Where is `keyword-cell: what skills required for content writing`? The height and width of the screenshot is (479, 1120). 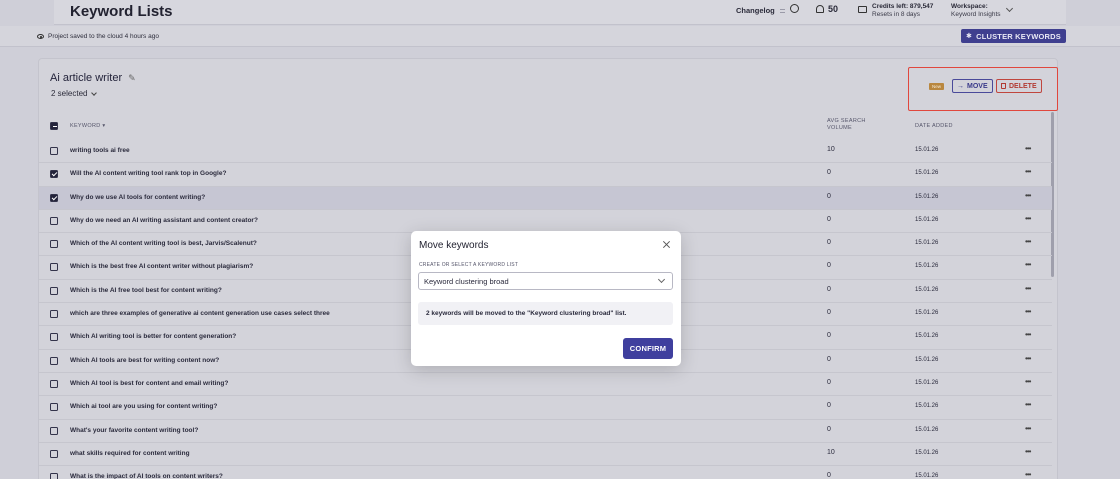 keyword-cell: what skills required for content writing is located at coordinates (130, 453).